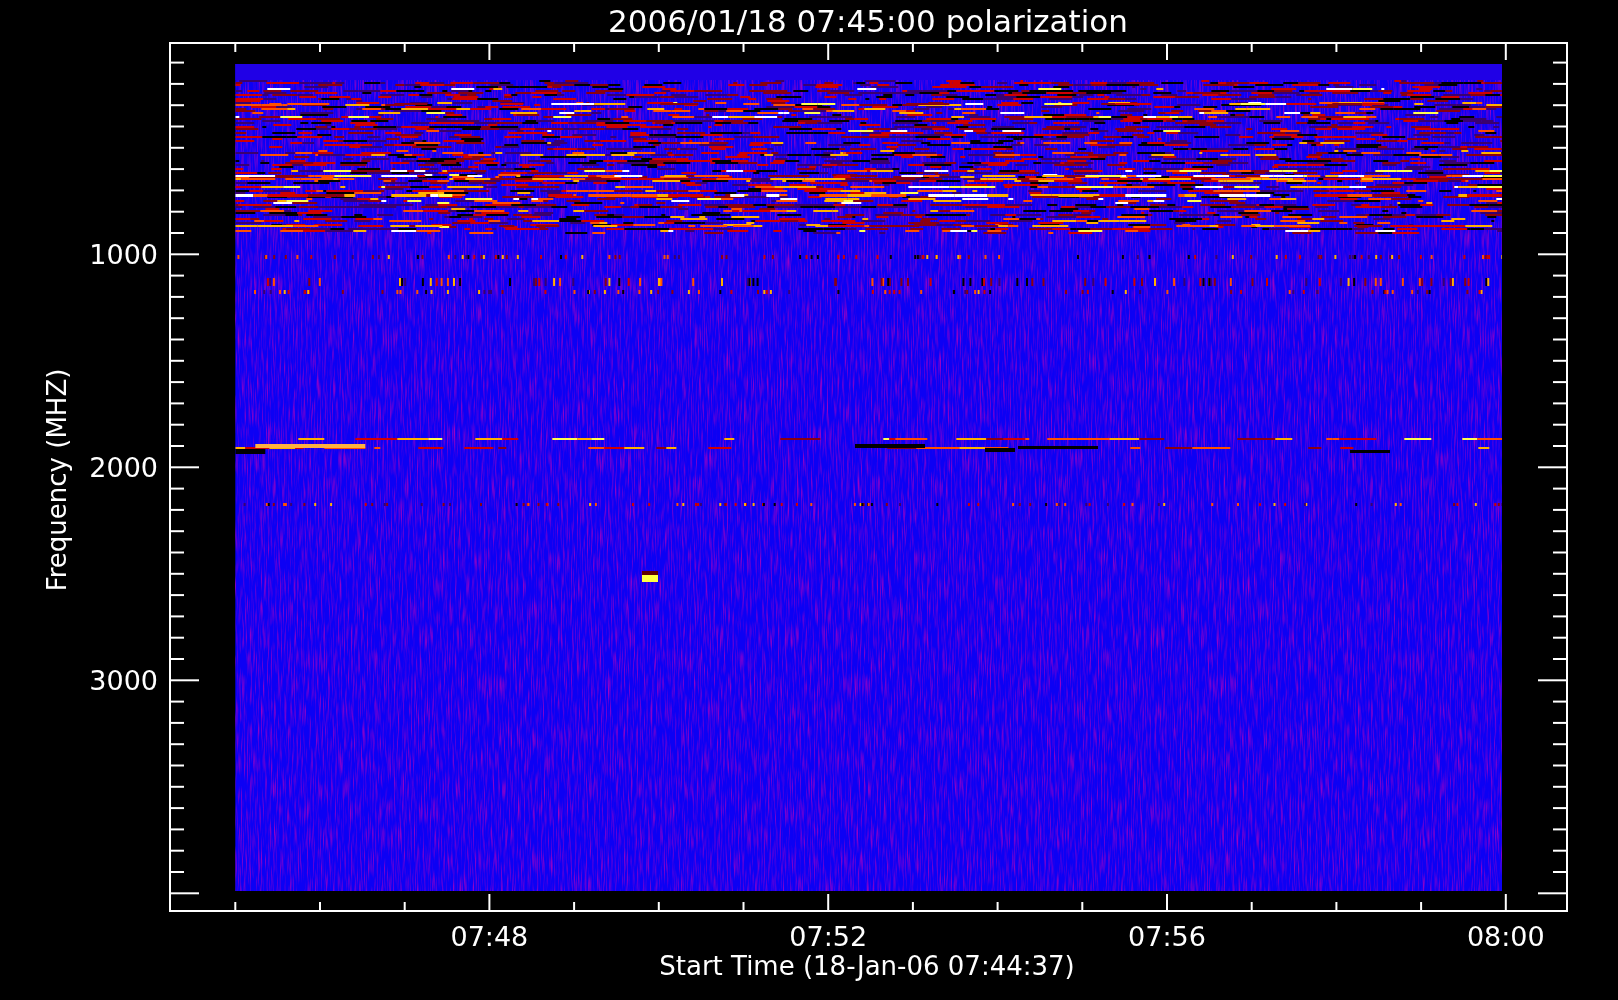 Image resolution: width=1618 pixels, height=1000 pixels. What do you see at coordinates (828, 936) in the screenshot?
I see `x-tick-label: 07:52` at bounding box center [828, 936].